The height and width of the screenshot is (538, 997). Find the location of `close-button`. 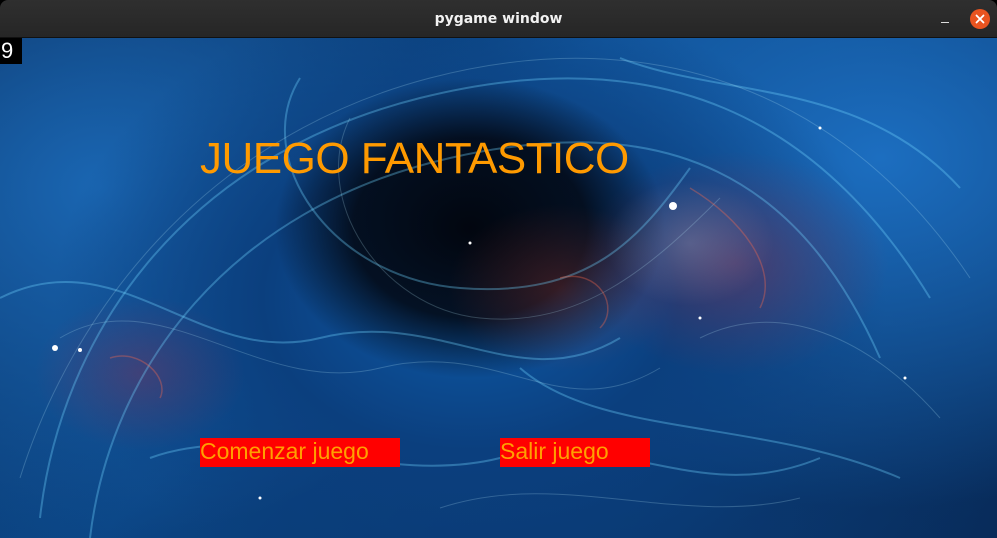

close-button is located at coordinates (980, 19).